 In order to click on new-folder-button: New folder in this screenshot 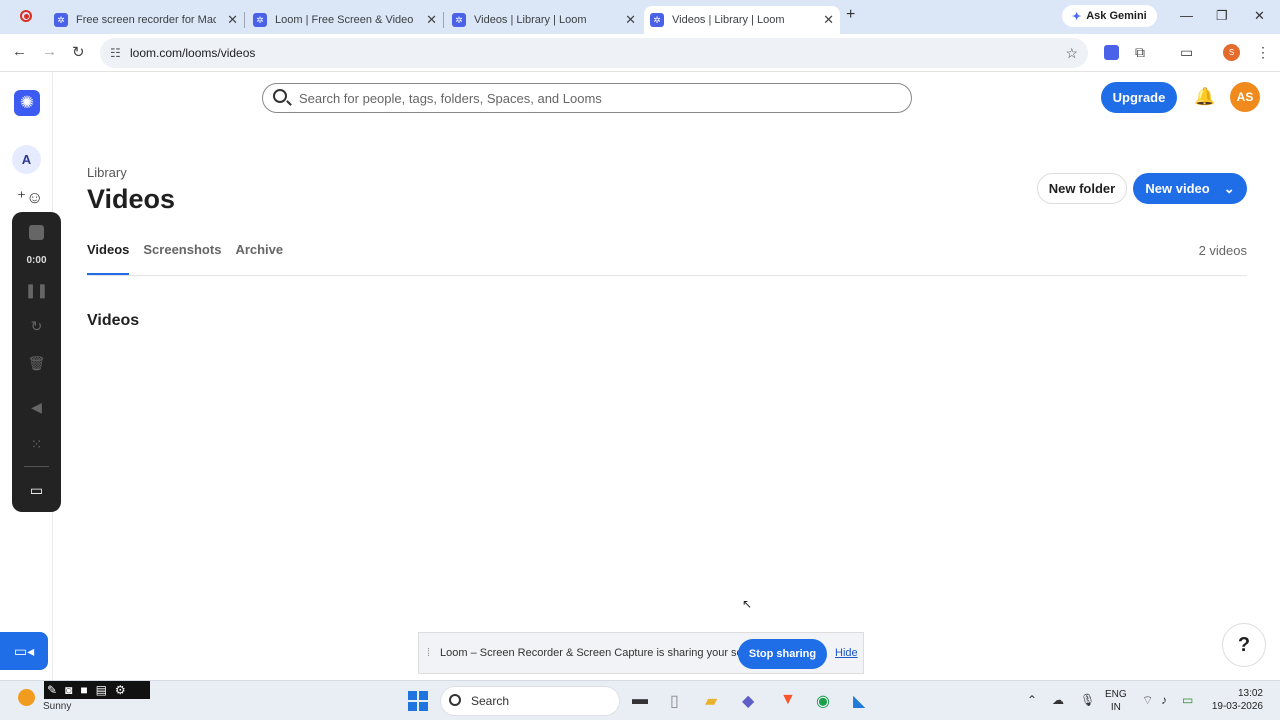, I will do `click(1082, 188)`.